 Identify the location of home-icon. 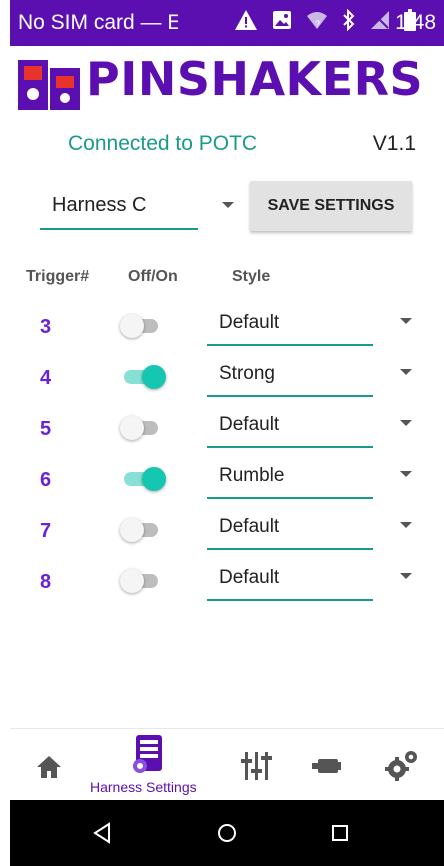
(49, 767).